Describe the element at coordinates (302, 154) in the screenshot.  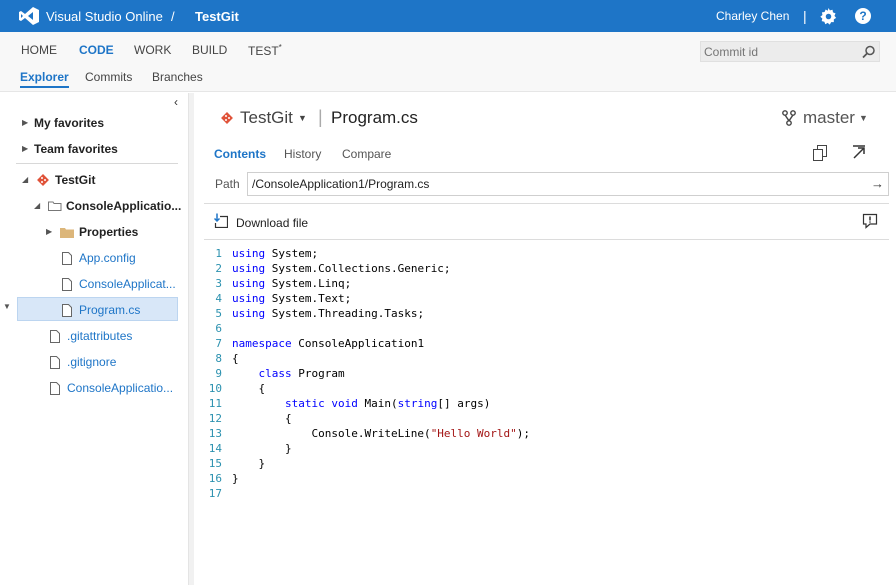
I see `tab-history: History` at that location.